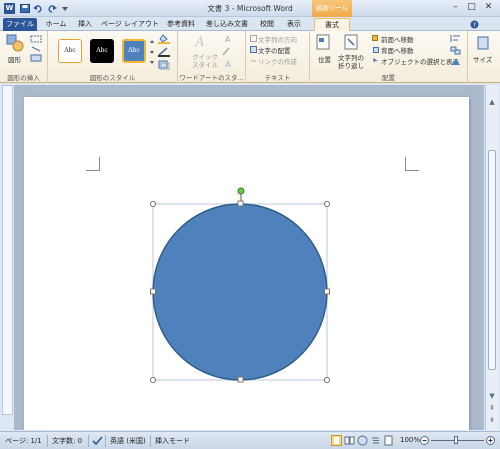  I want to click on tab-view: 表示, so click(294, 24).